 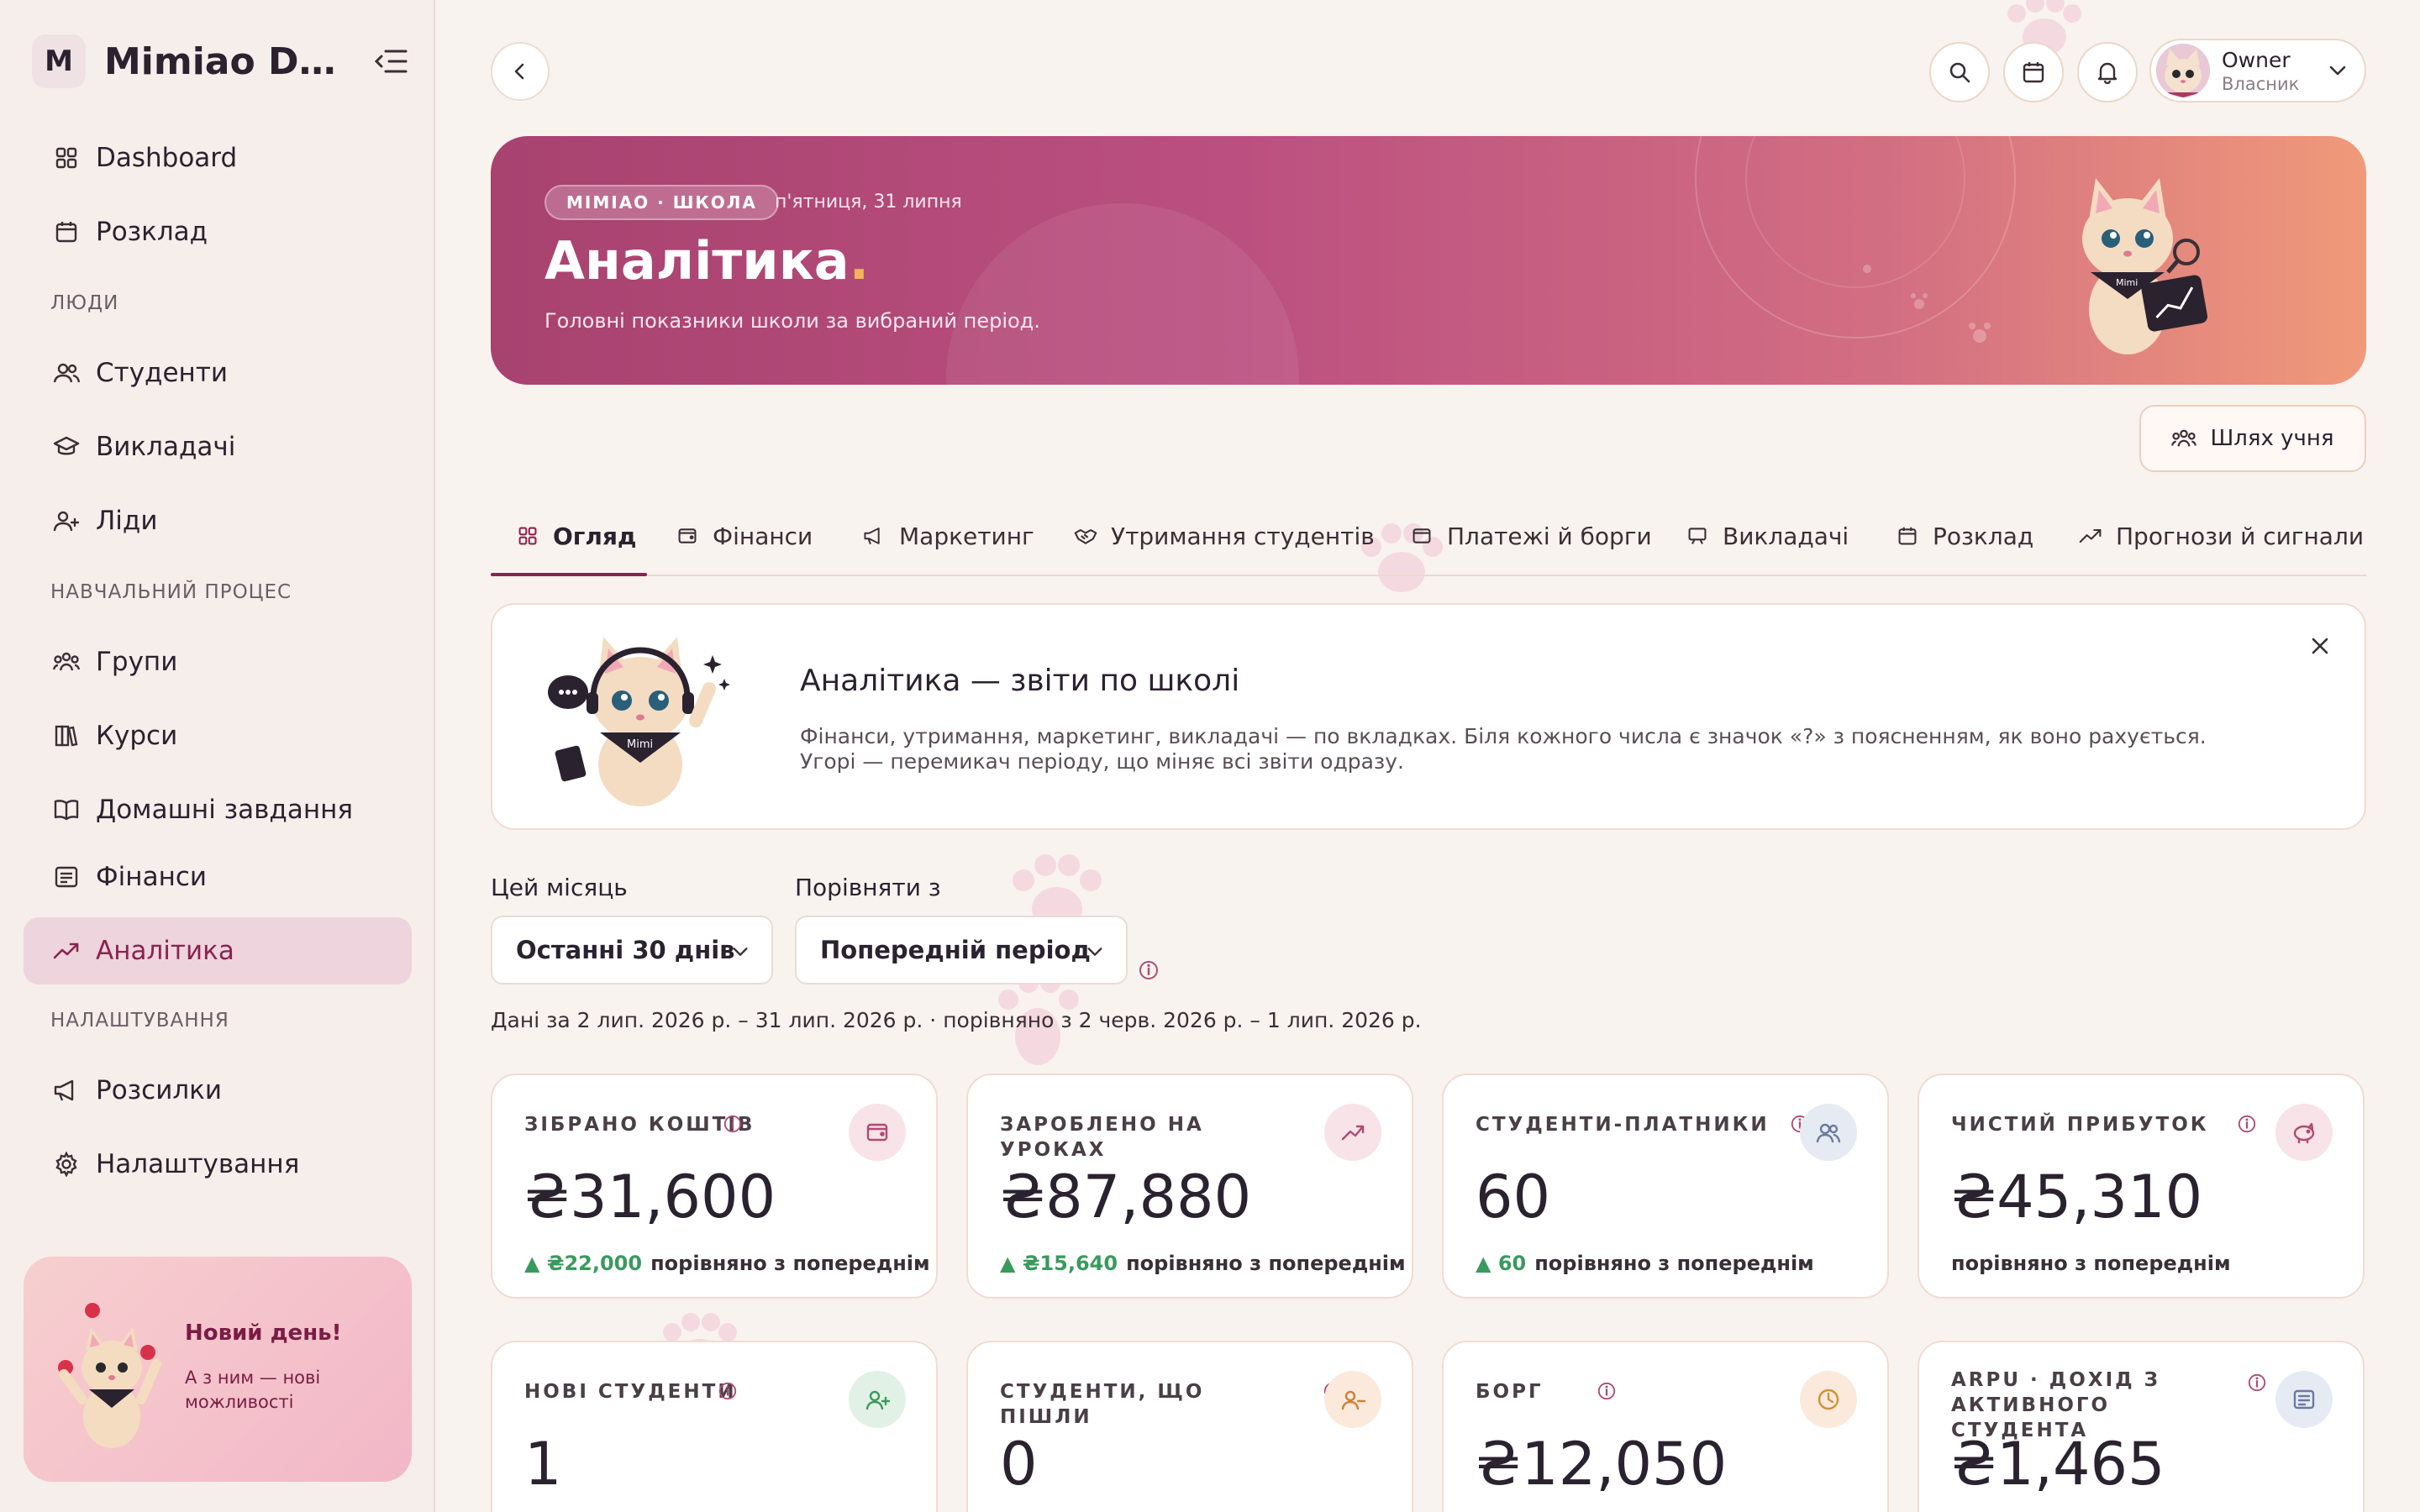 What do you see at coordinates (639, 1125) in the screenshot?
I see `kpi-label: ЗІБРАНО КОШТІВ` at bounding box center [639, 1125].